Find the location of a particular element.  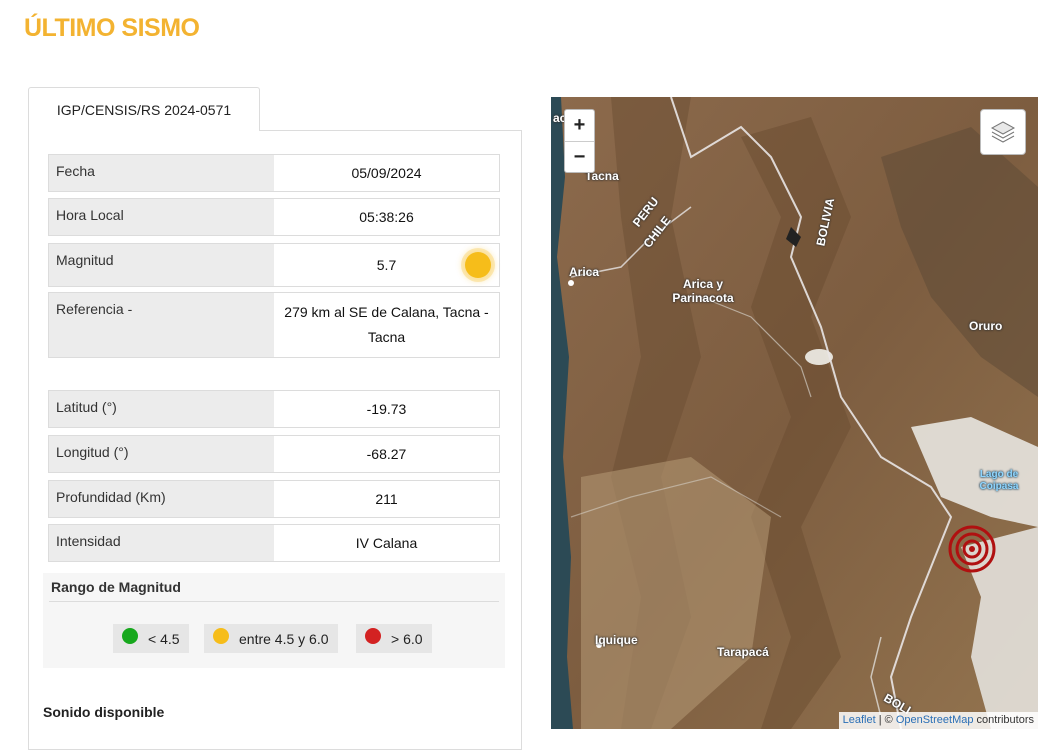

range-chip-low: < 4.5 is located at coordinates (151, 638).